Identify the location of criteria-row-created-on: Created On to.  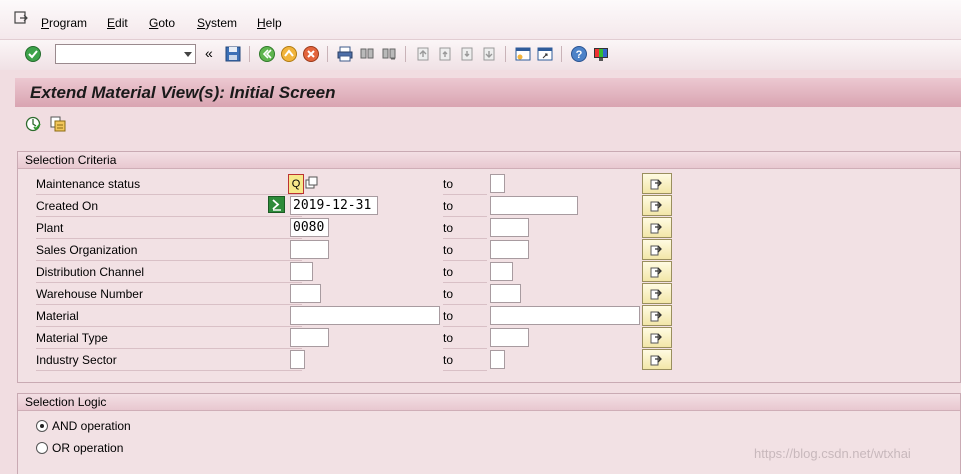
(489, 206).